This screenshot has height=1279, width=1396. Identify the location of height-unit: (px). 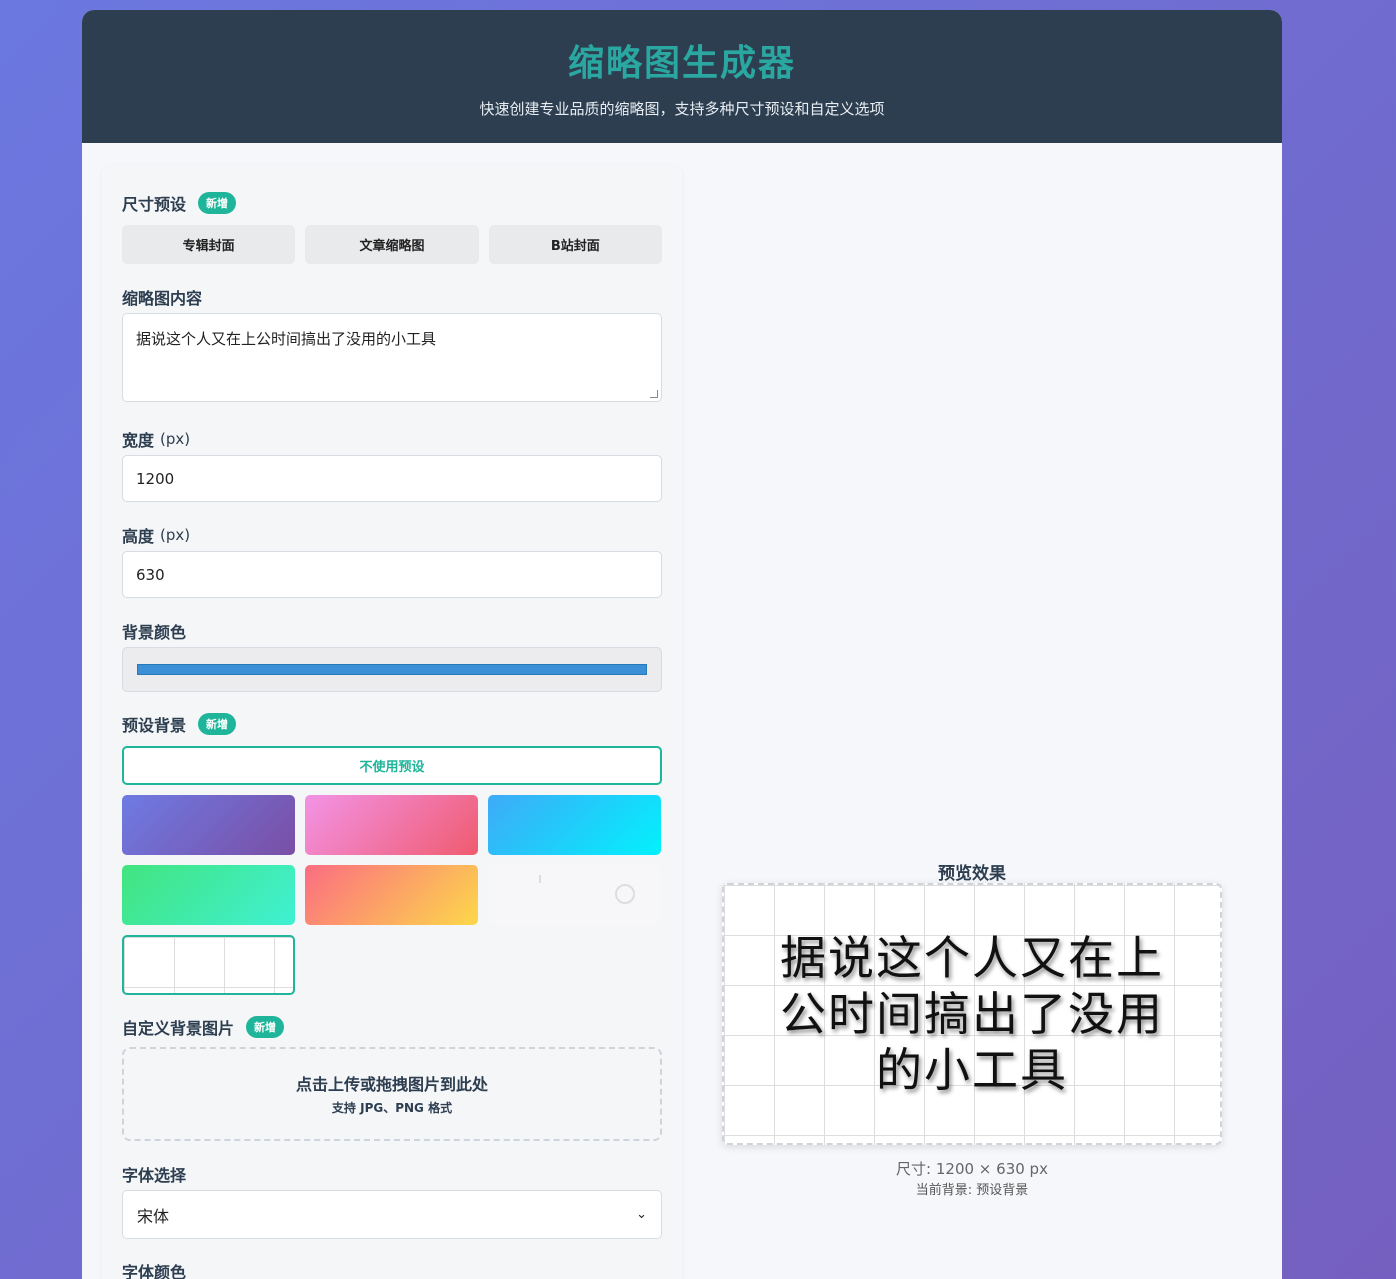
(175, 535).